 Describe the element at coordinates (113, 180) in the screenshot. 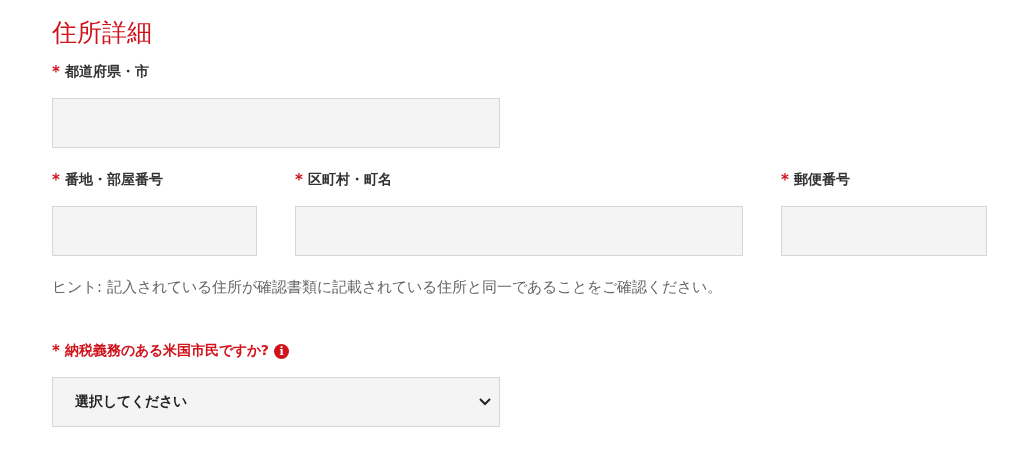

I see `field-label: 番地・部屋番号` at that location.